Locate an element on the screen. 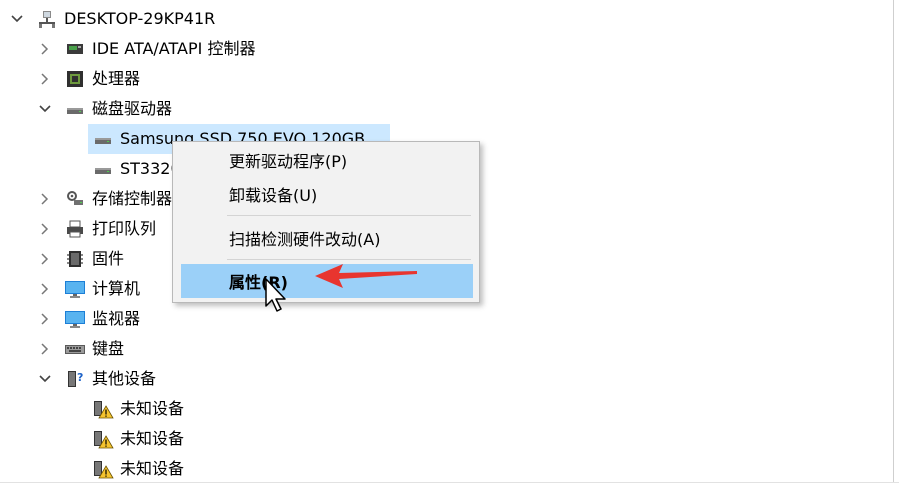 This screenshot has width=899, height=484. menu-item-update-driver: 更新驱动程序(P) is located at coordinates (326, 160).